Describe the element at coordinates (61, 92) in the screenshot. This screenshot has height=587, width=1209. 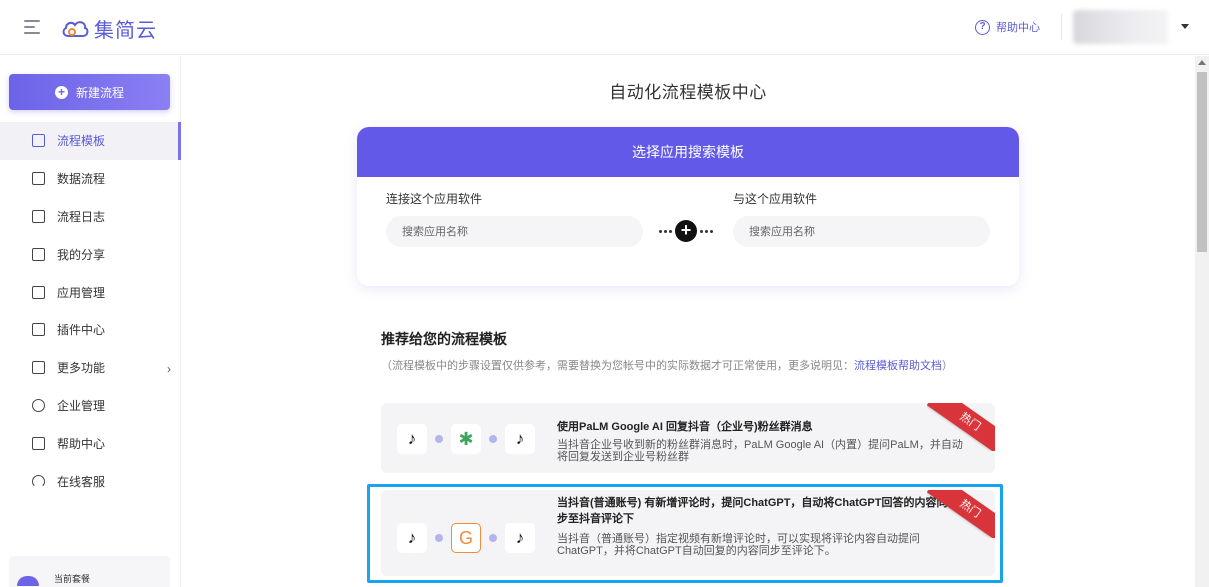
I see `plus-icon: +` at that location.